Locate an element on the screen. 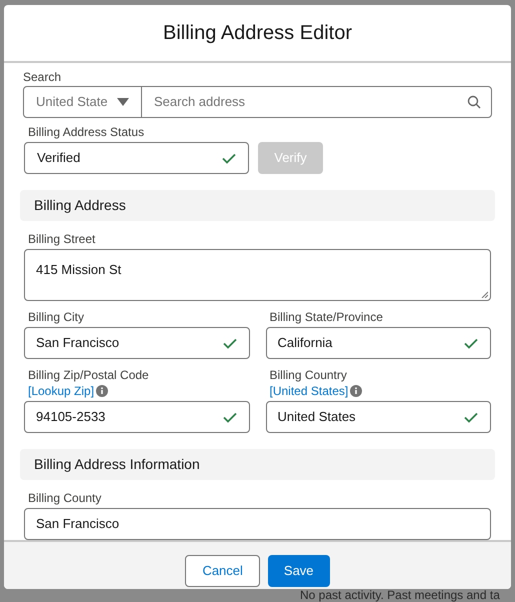  lookup-link: [Lookup Zip] is located at coordinates (61, 391).